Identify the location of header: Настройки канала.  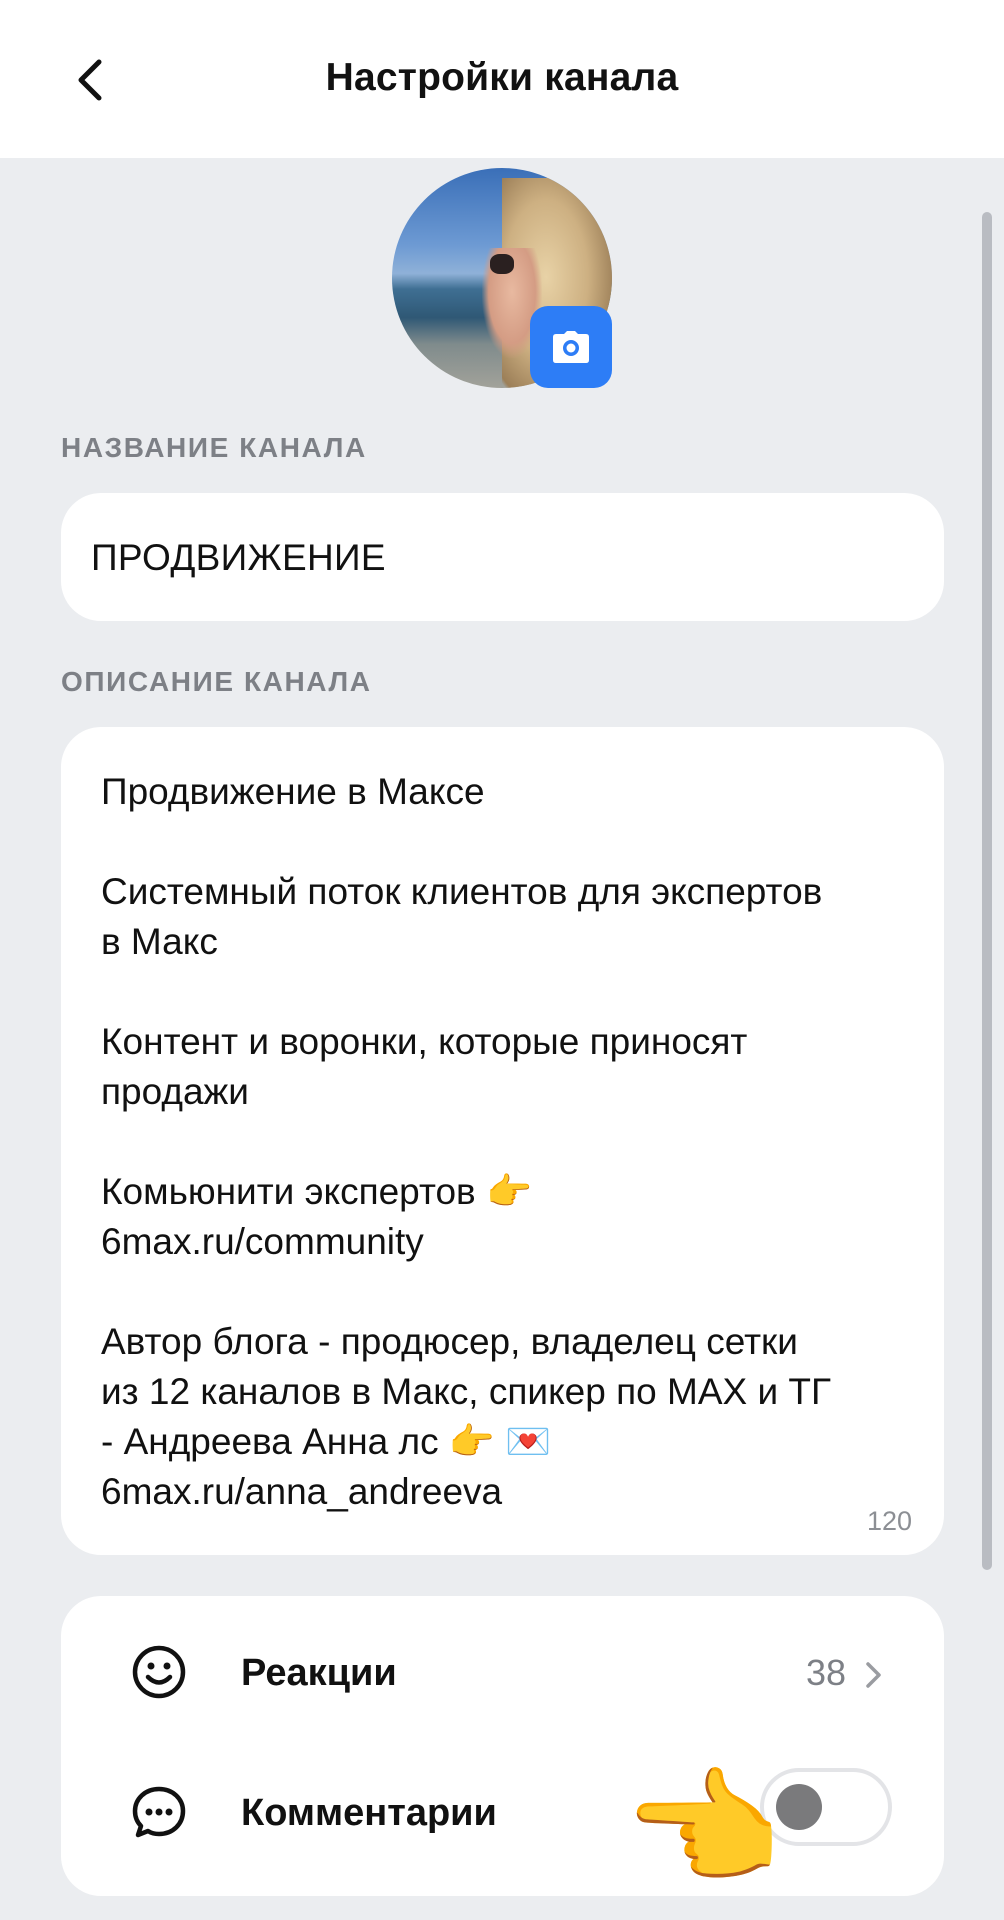
(502, 79).